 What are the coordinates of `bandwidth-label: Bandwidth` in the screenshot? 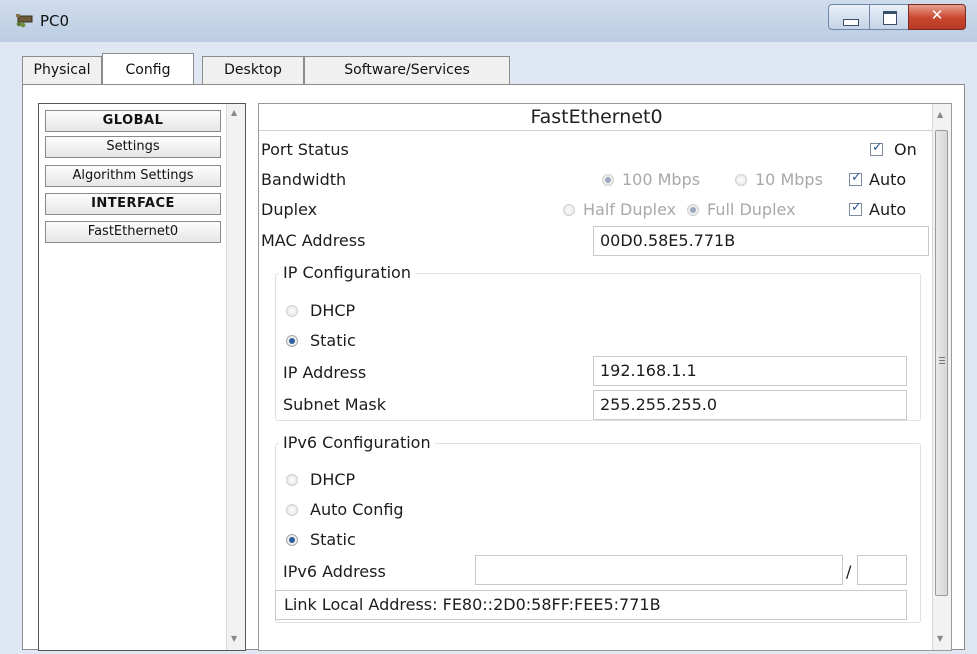 It's located at (304, 179).